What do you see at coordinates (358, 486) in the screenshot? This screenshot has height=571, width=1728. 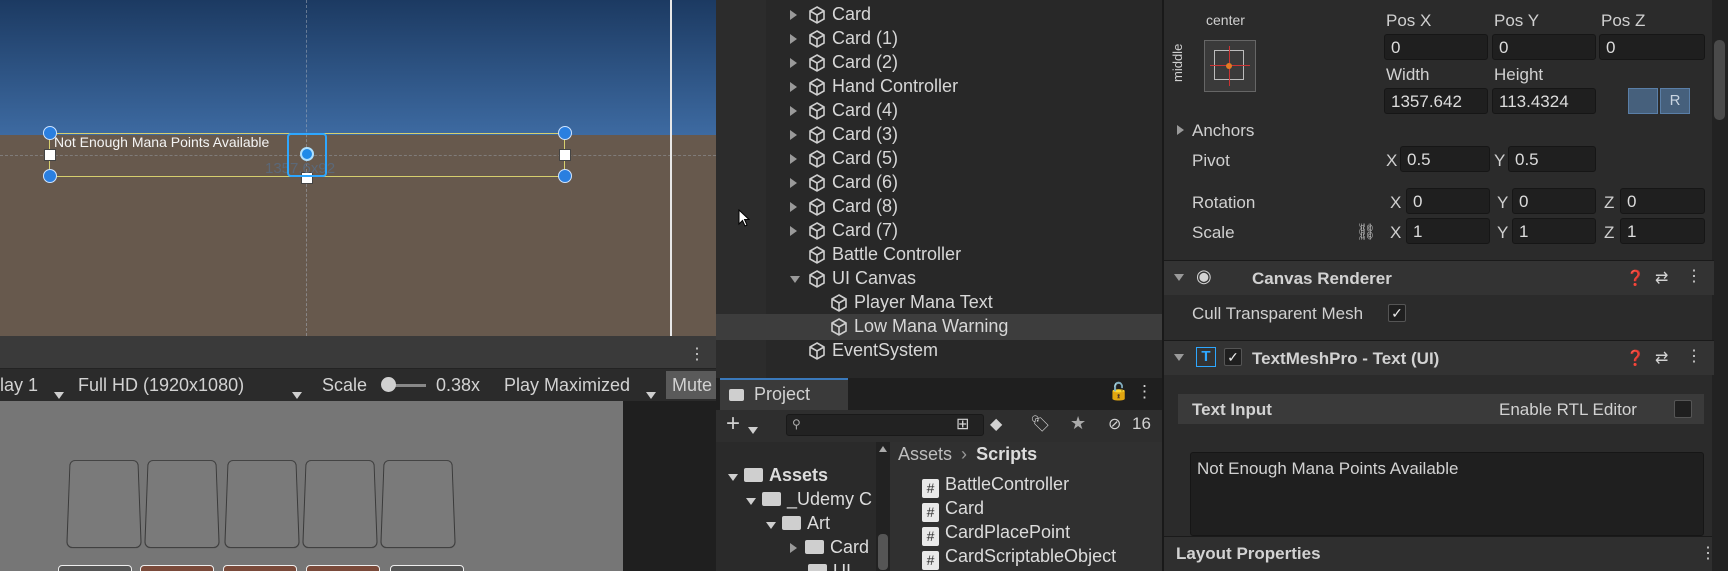 I see `game-view` at bounding box center [358, 486].